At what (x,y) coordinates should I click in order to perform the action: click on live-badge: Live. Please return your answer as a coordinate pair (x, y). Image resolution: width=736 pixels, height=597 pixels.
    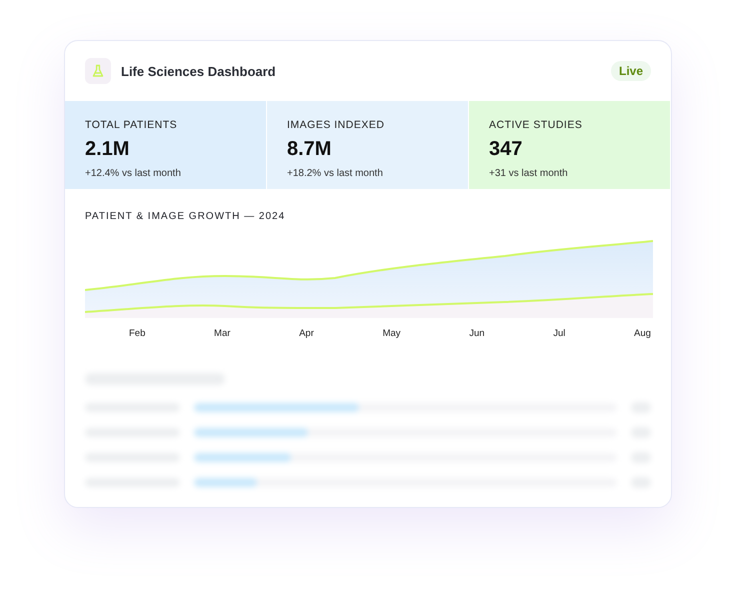
    Looking at the image, I should click on (630, 71).